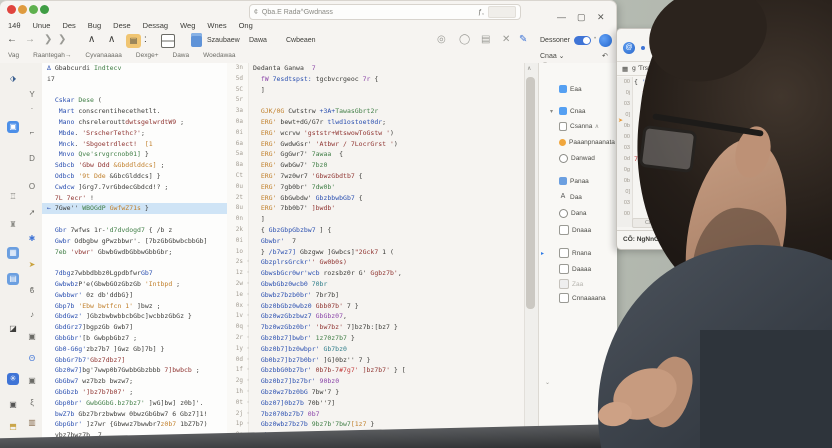 This screenshot has height=448, width=832. Describe the element at coordinates (134, 100) in the screenshot. I see `code-line: Cskar Dese (` at that location.